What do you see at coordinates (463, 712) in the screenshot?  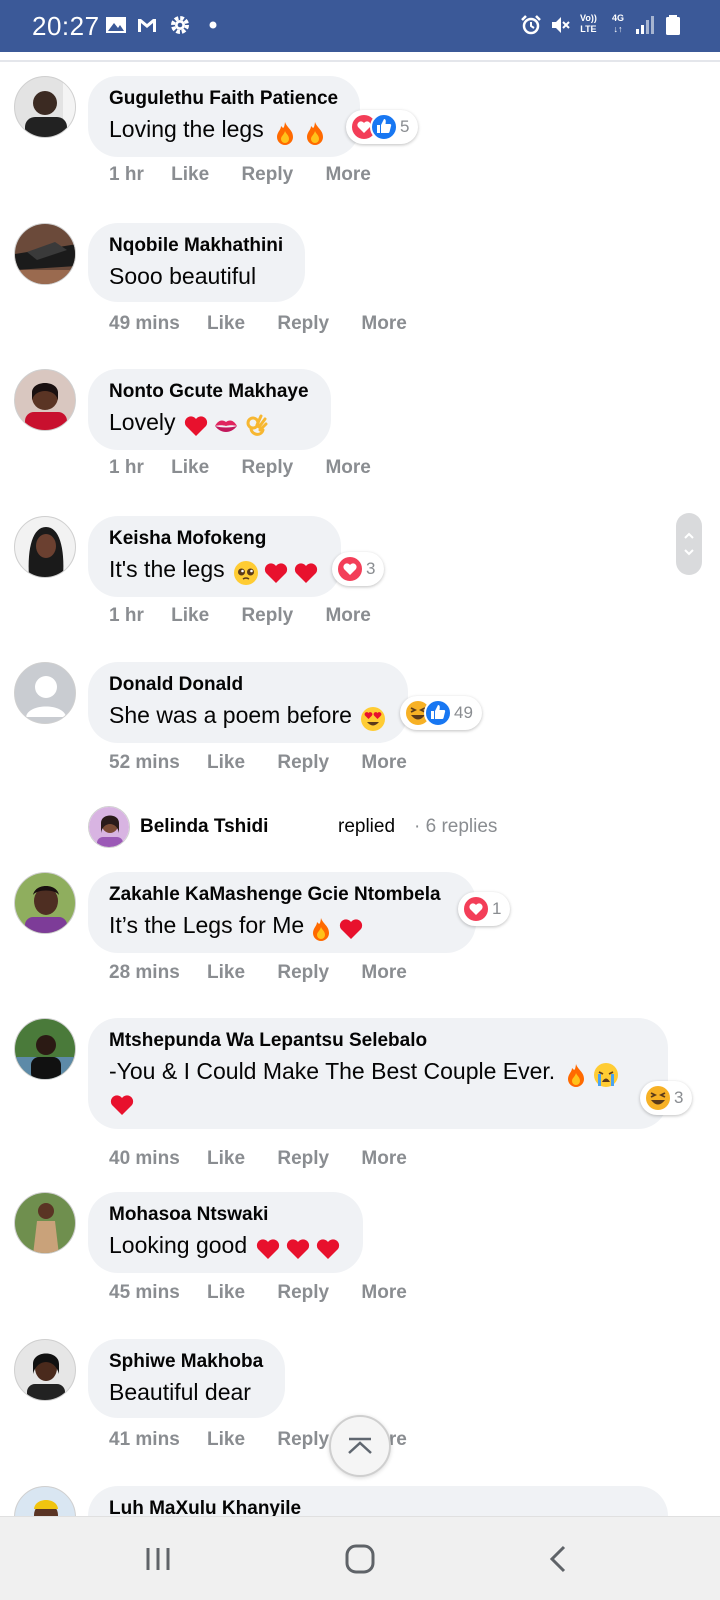 I see `reaction-count: 49` at bounding box center [463, 712].